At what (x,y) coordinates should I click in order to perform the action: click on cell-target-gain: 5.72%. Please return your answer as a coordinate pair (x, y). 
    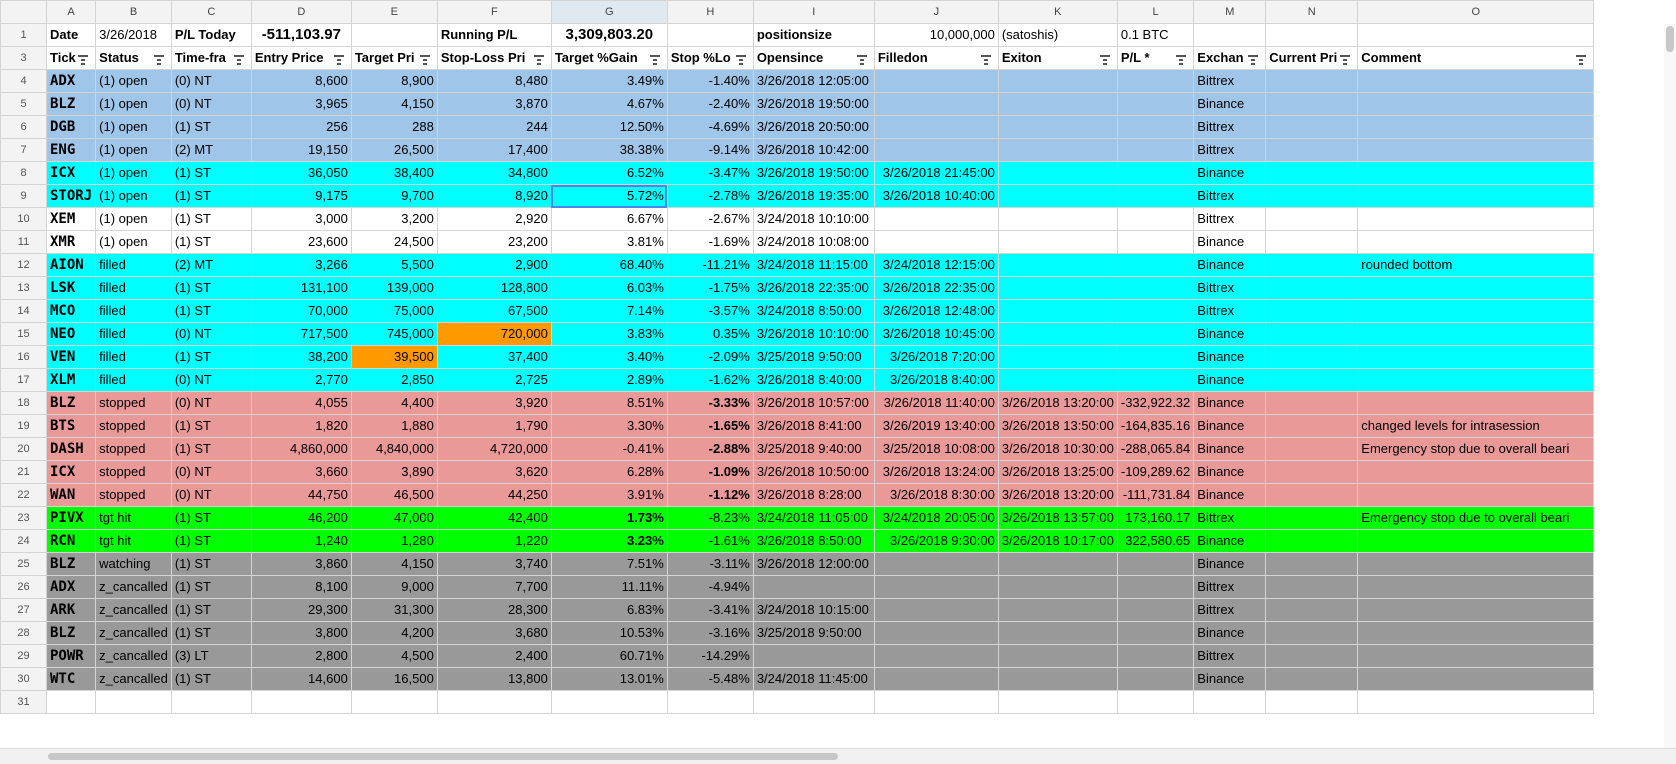
    Looking at the image, I should click on (609, 196).